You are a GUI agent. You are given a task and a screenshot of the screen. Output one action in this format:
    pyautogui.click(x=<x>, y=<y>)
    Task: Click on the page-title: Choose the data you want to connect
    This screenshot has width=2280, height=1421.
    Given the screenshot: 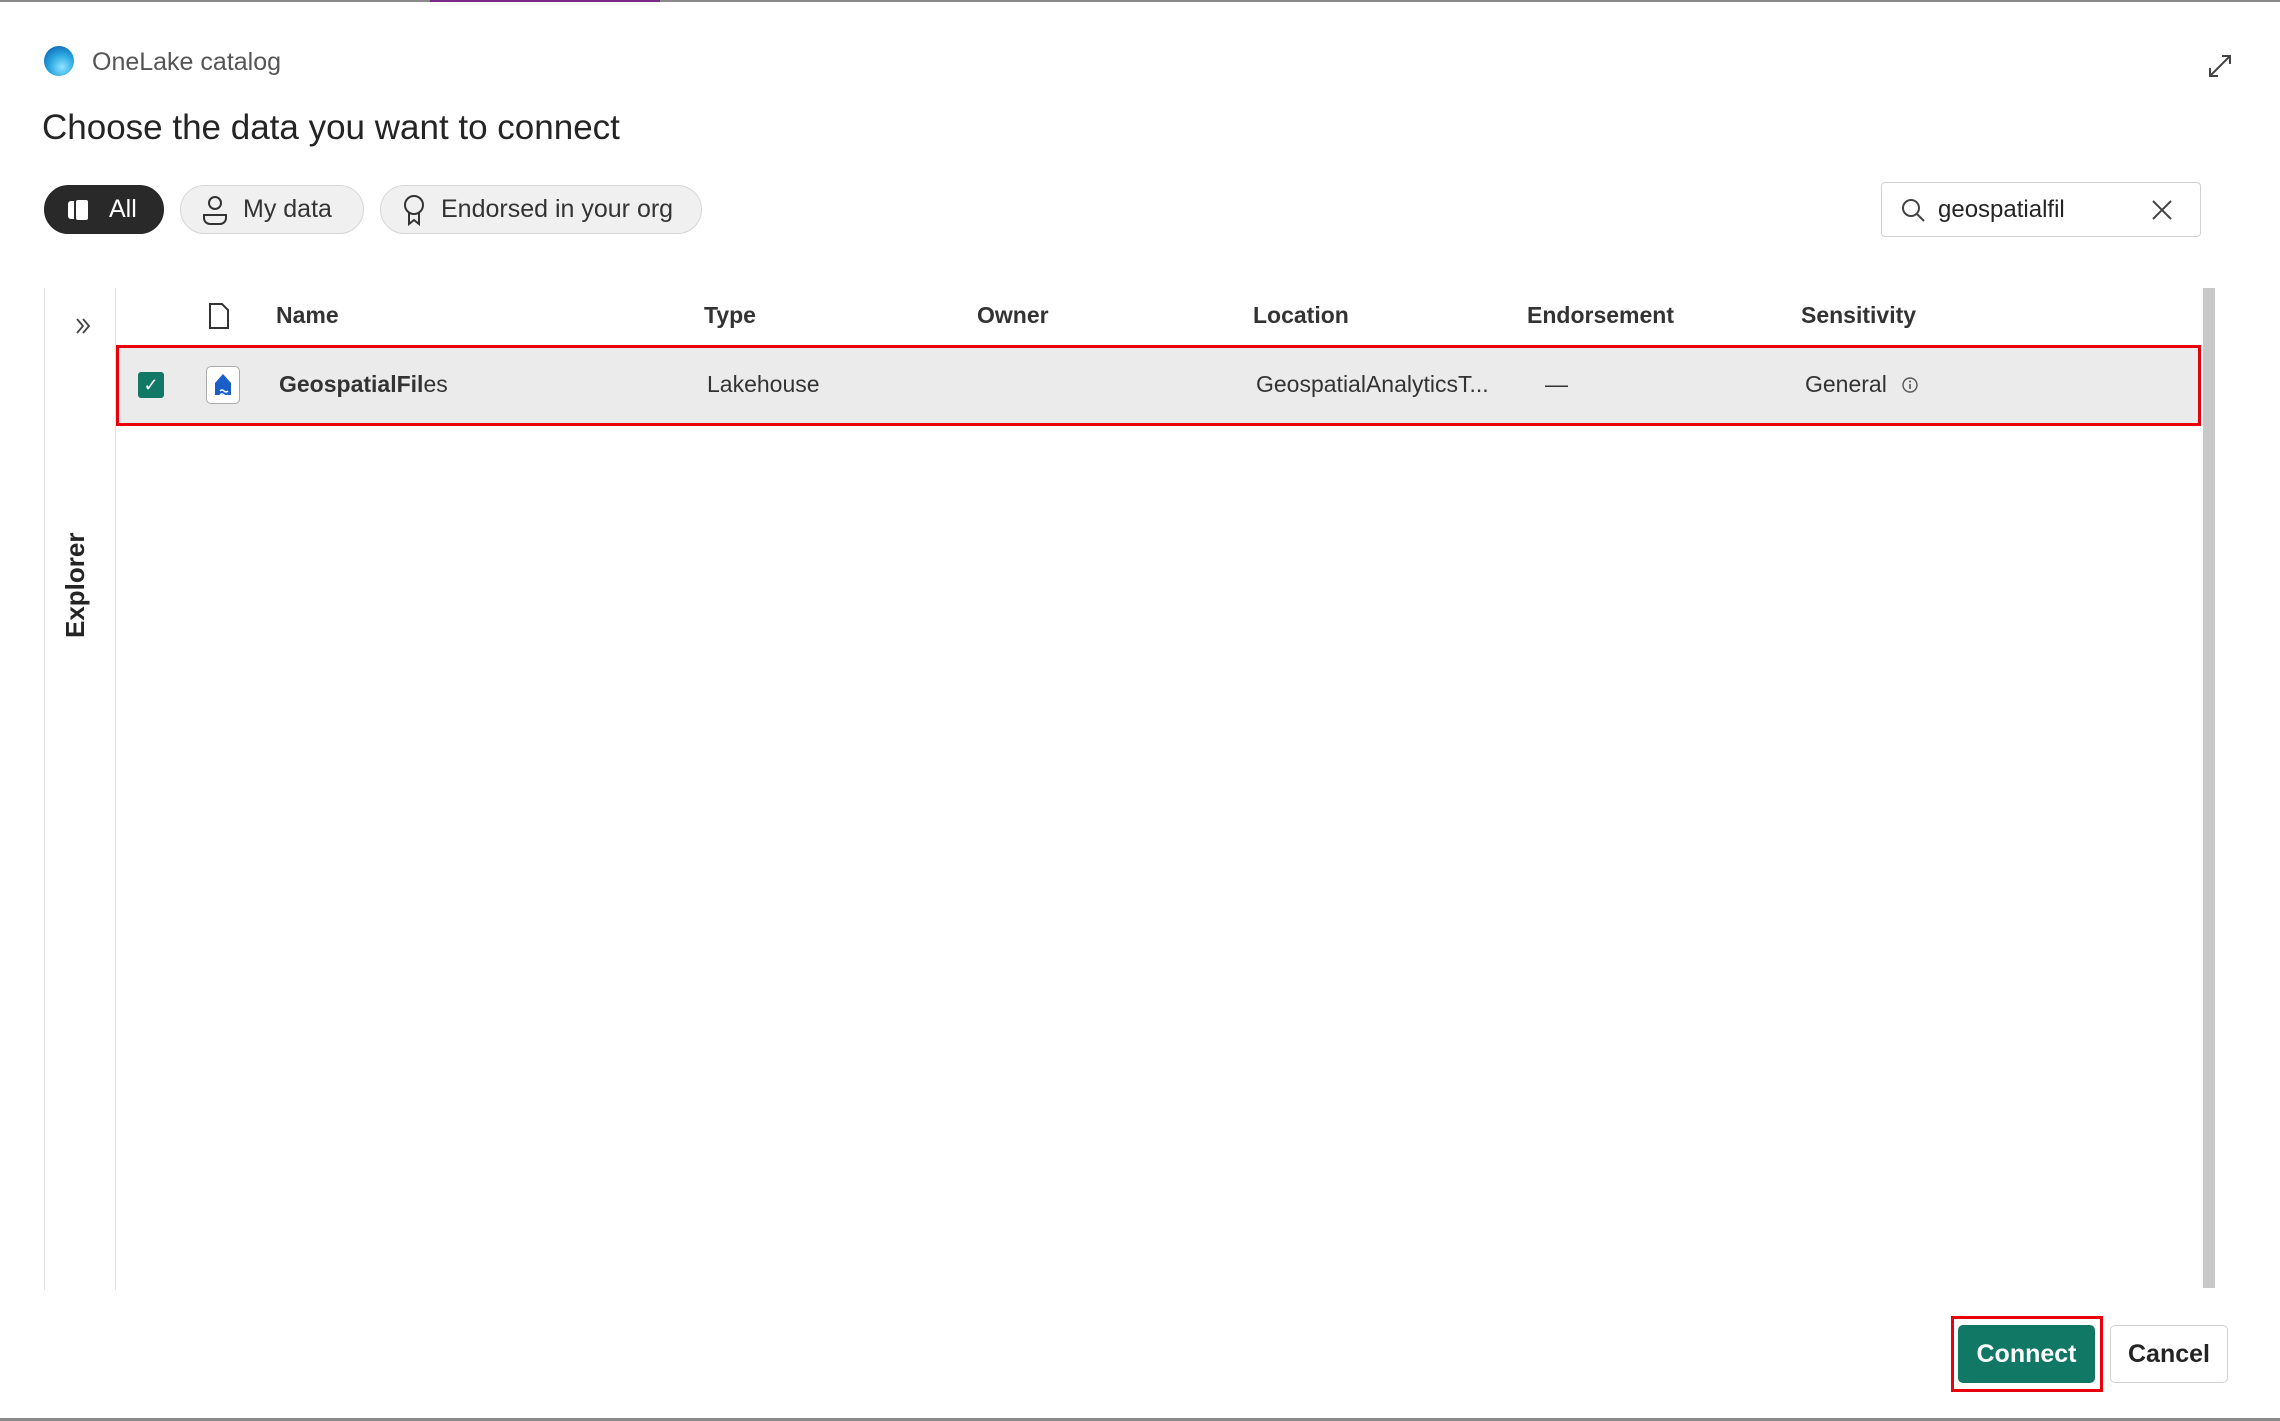 What is the action you would take?
    pyautogui.click(x=331, y=127)
    